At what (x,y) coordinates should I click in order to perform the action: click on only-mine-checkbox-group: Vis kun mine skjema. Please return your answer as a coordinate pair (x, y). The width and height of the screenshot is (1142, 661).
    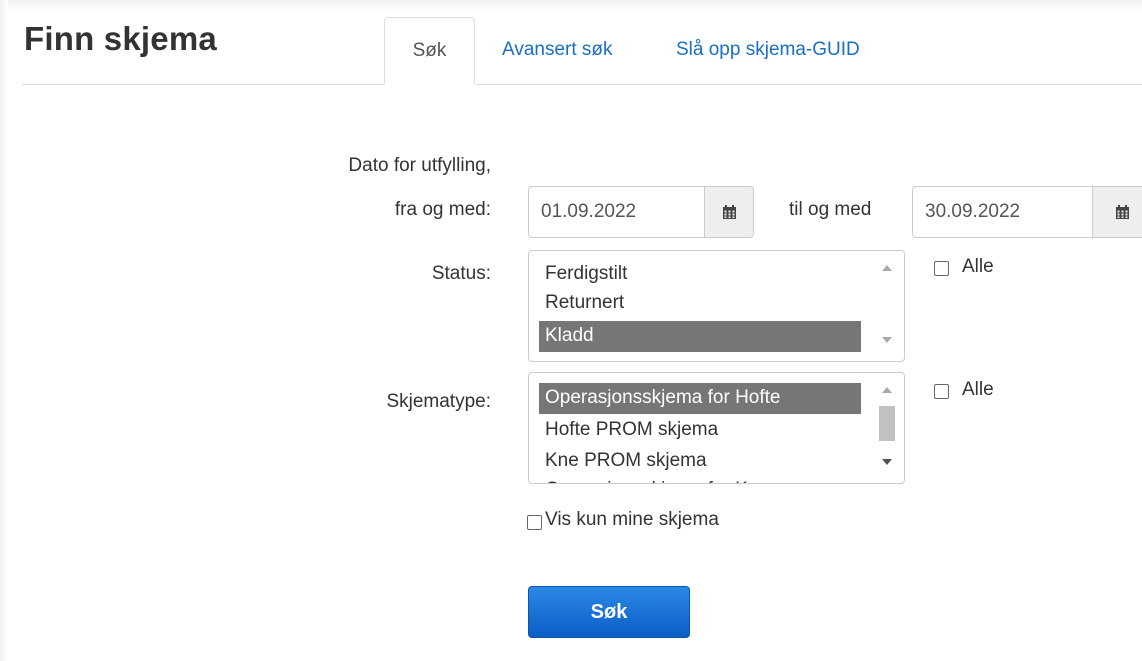
    Looking at the image, I should click on (623, 520).